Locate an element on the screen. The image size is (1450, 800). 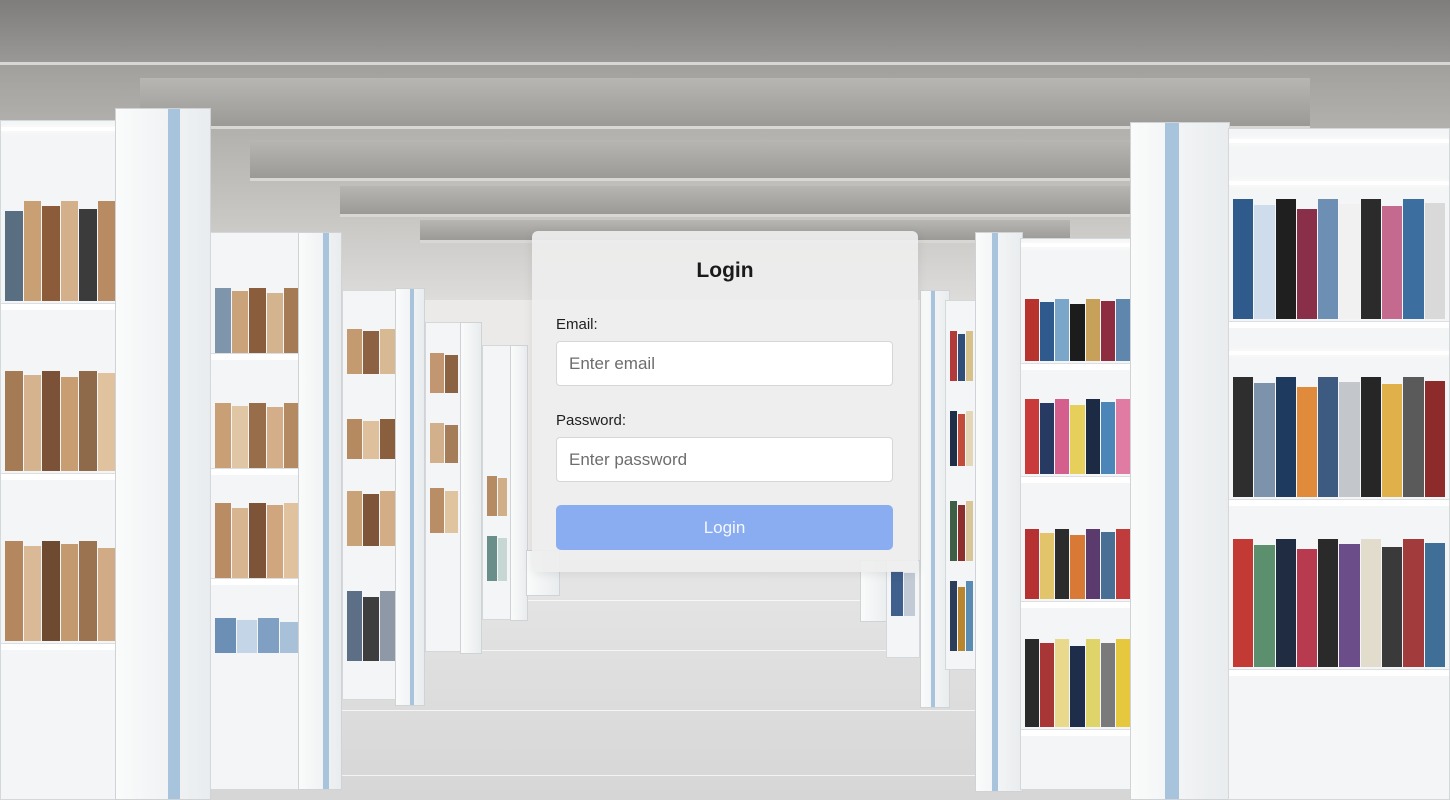
email-field is located at coordinates (724, 363).